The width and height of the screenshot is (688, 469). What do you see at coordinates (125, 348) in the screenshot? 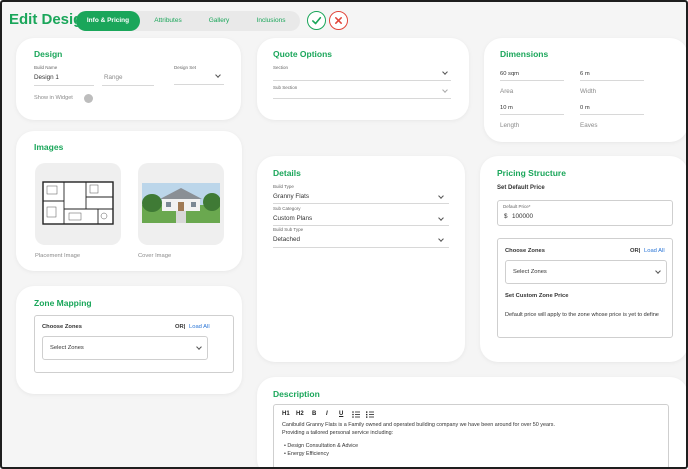
I see `zone-select-zones: Select Zones` at bounding box center [125, 348].